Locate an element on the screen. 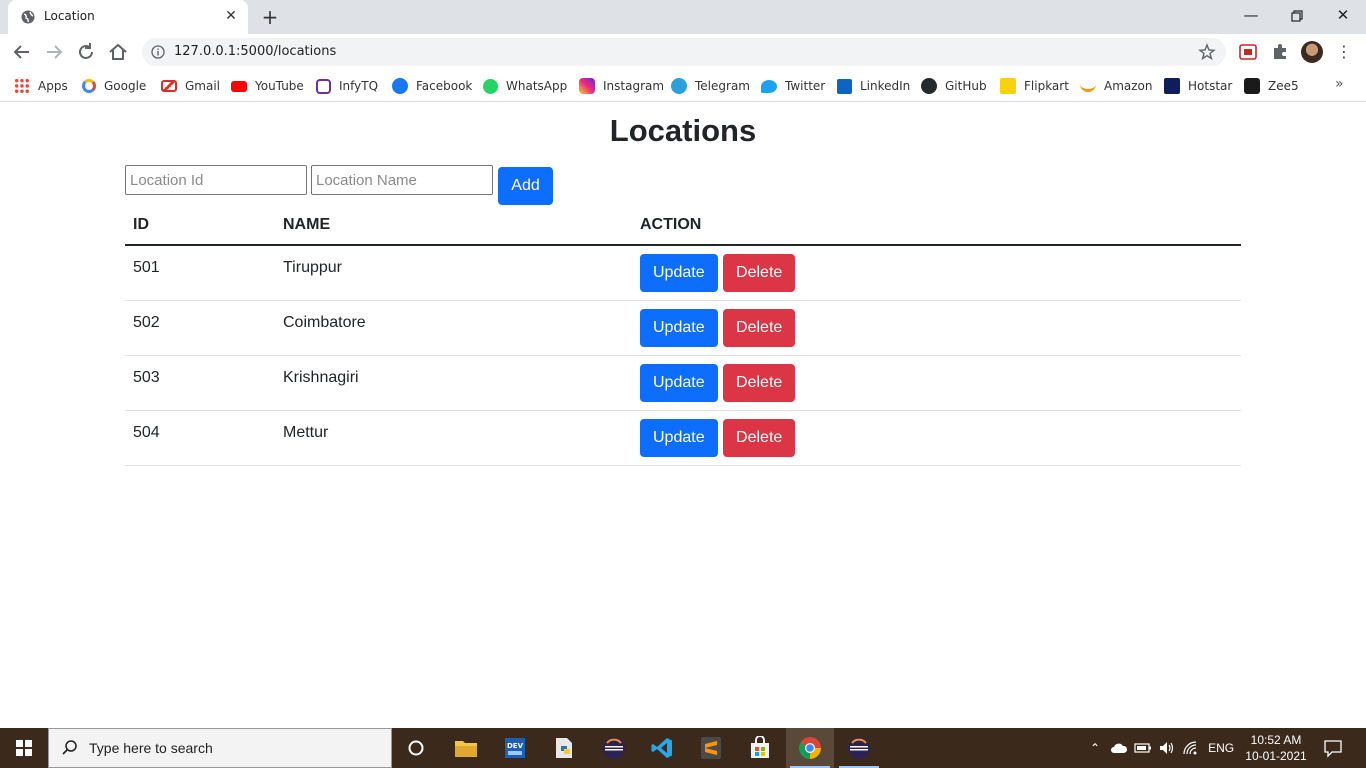  instagram-icon is located at coordinates (587, 86).